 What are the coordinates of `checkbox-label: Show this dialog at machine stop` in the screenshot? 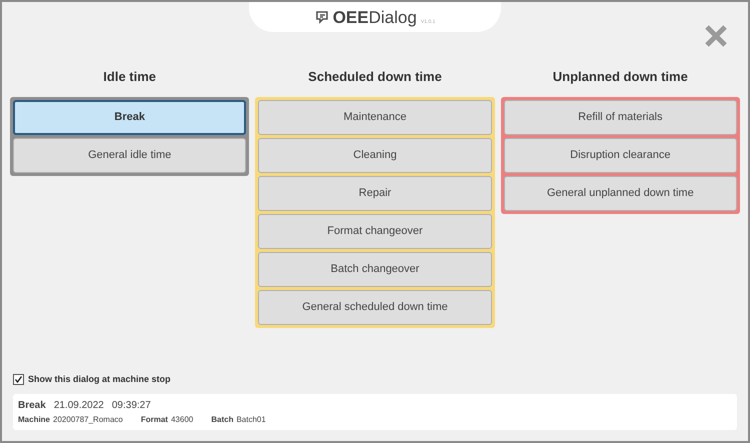 It's located at (99, 379).